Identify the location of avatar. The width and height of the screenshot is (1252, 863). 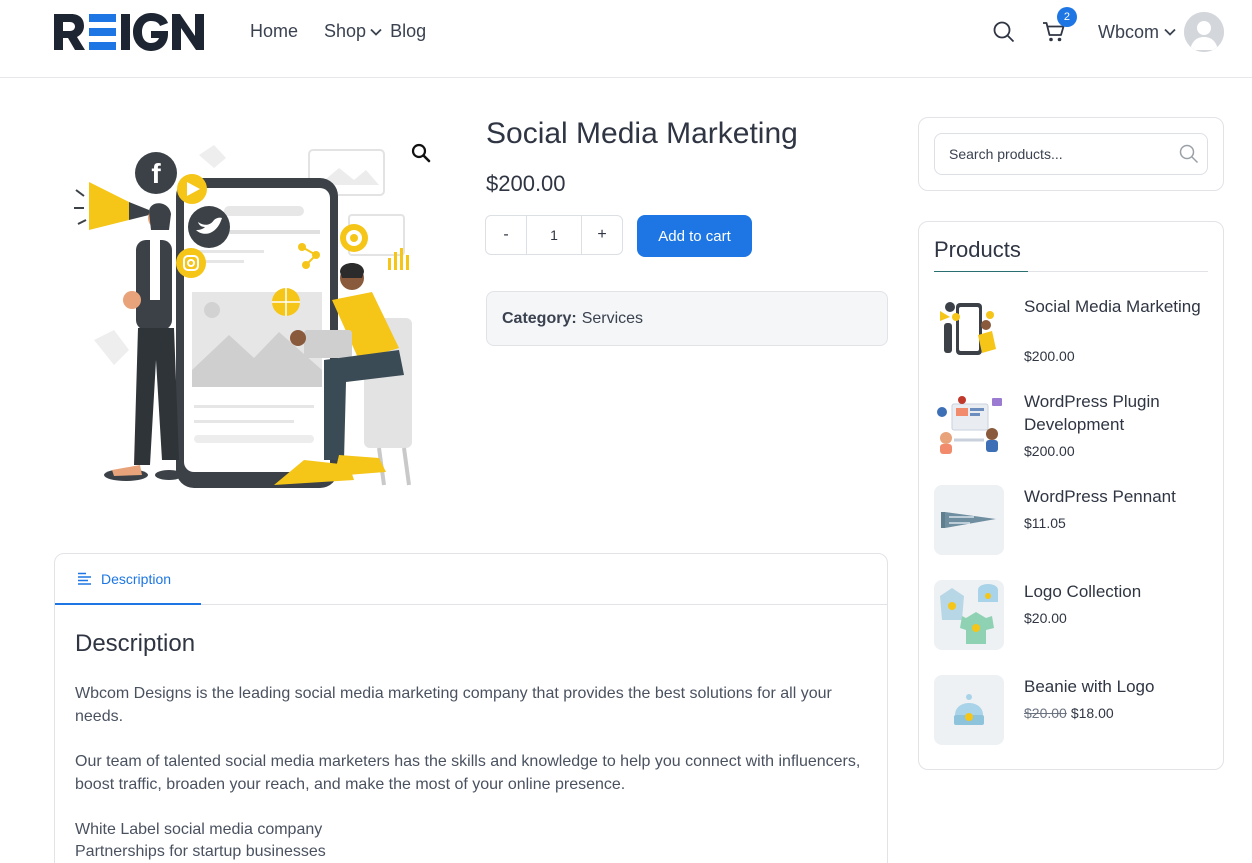
(1204, 32).